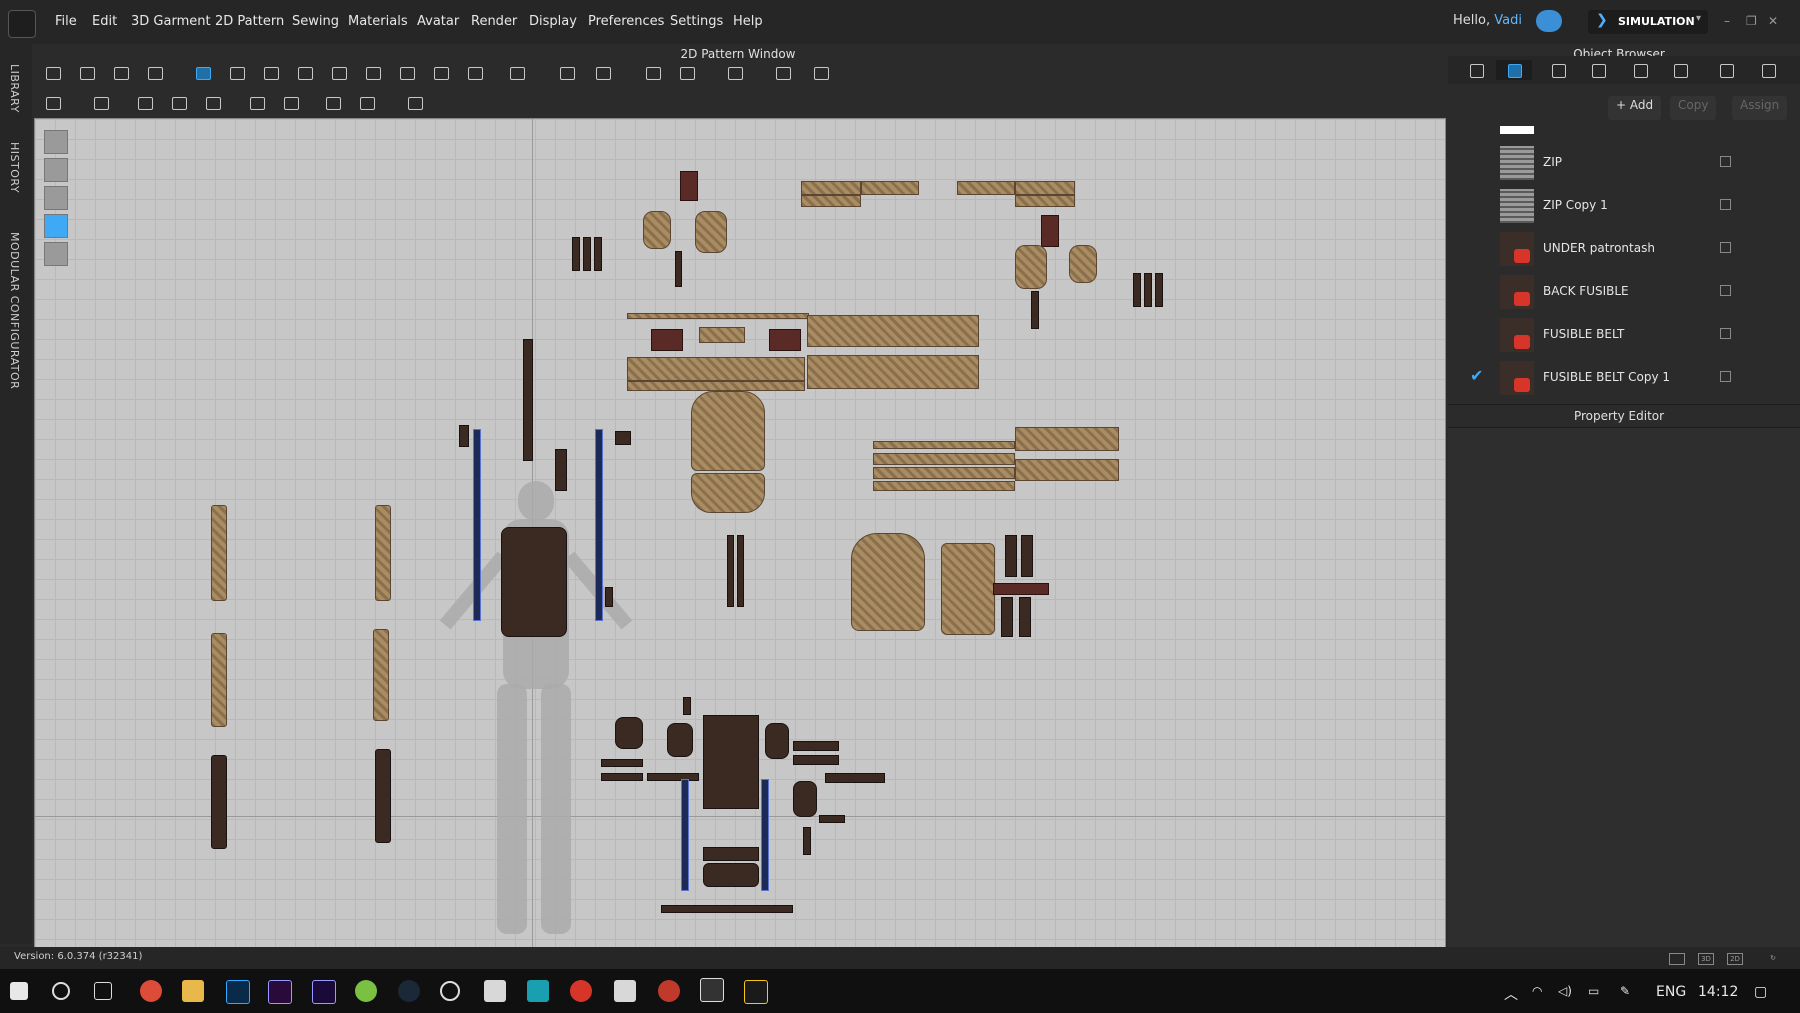 This screenshot has width=1800, height=1013. Describe the element at coordinates (367, 103) in the screenshot. I see `piping-tool-icon` at that location.